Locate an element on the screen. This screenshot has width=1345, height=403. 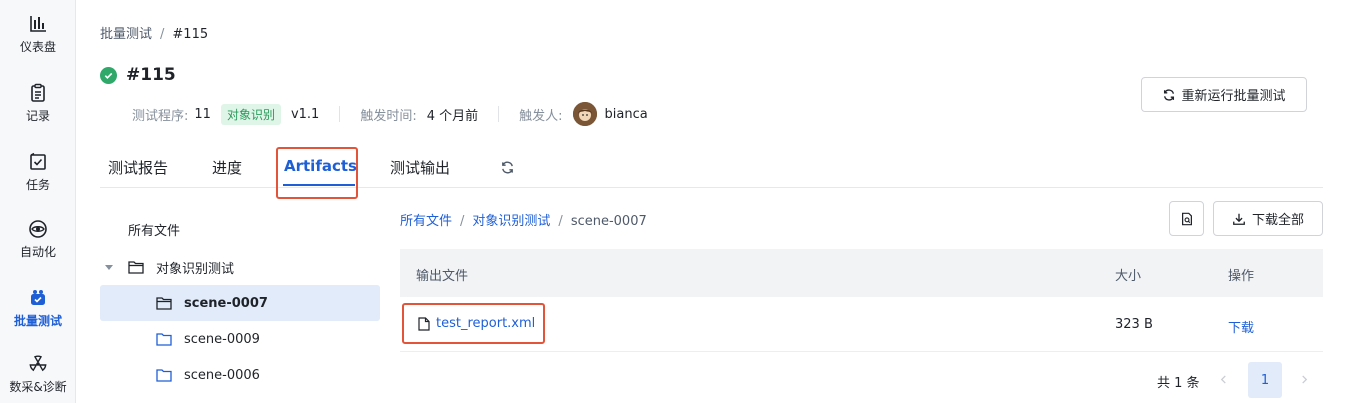
breadcrumb: 批量测试 / #115 is located at coordinates (154, 32).